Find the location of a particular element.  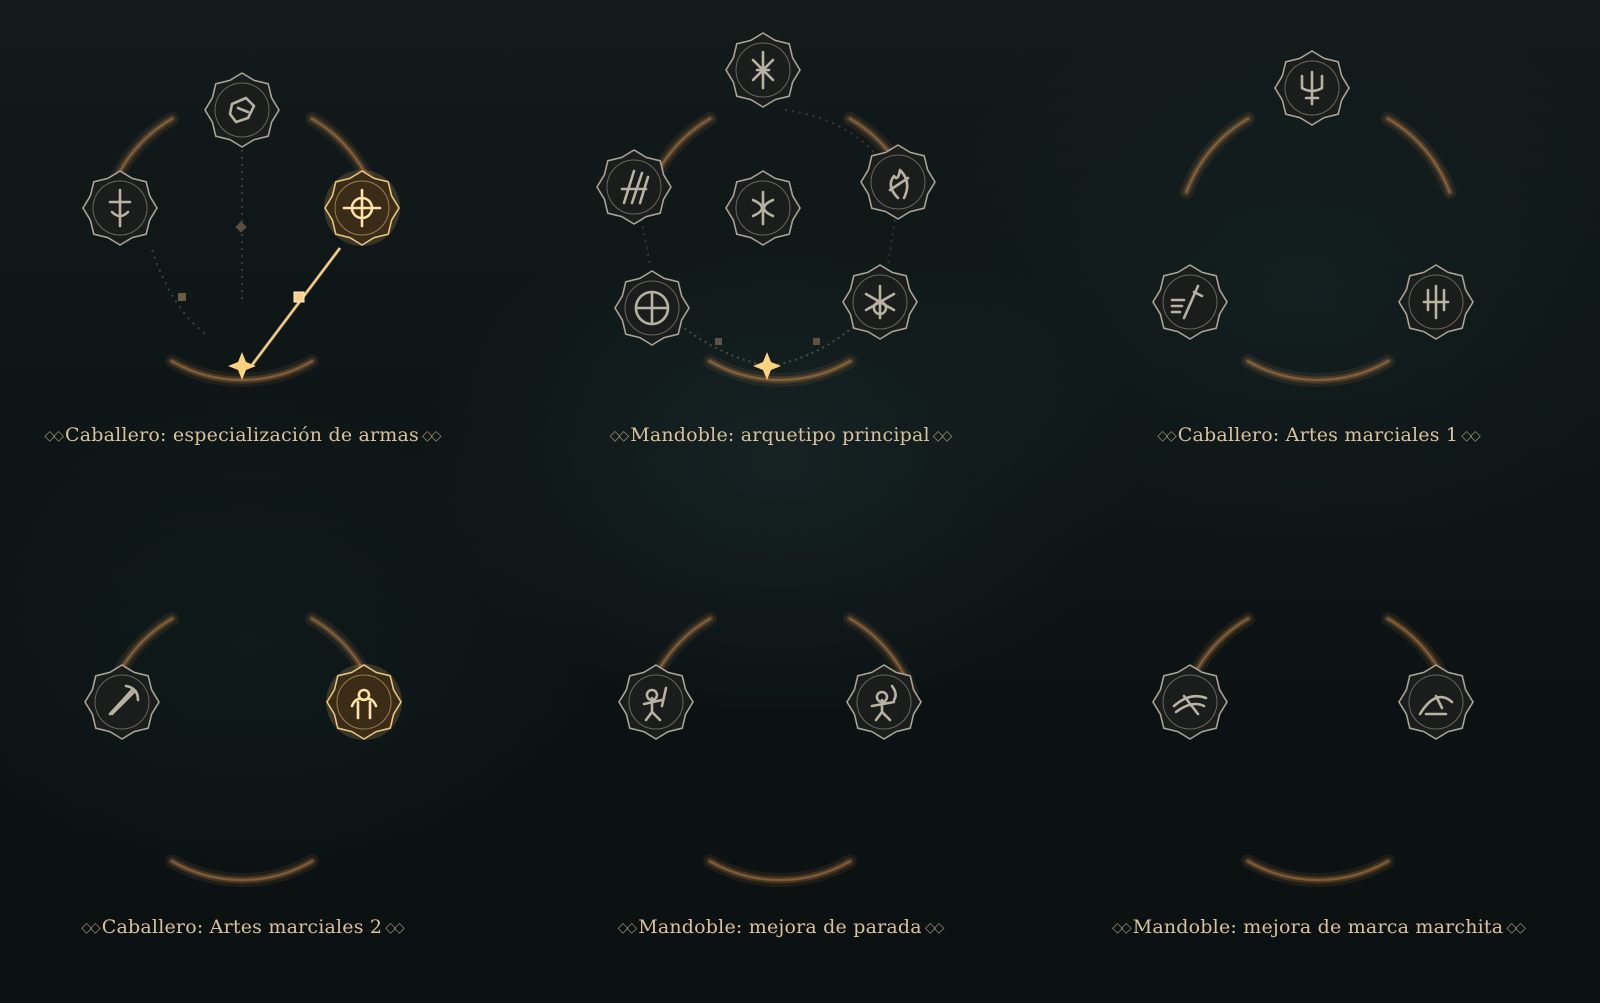

rune-sword-icon is located at coordinates (120, 208).